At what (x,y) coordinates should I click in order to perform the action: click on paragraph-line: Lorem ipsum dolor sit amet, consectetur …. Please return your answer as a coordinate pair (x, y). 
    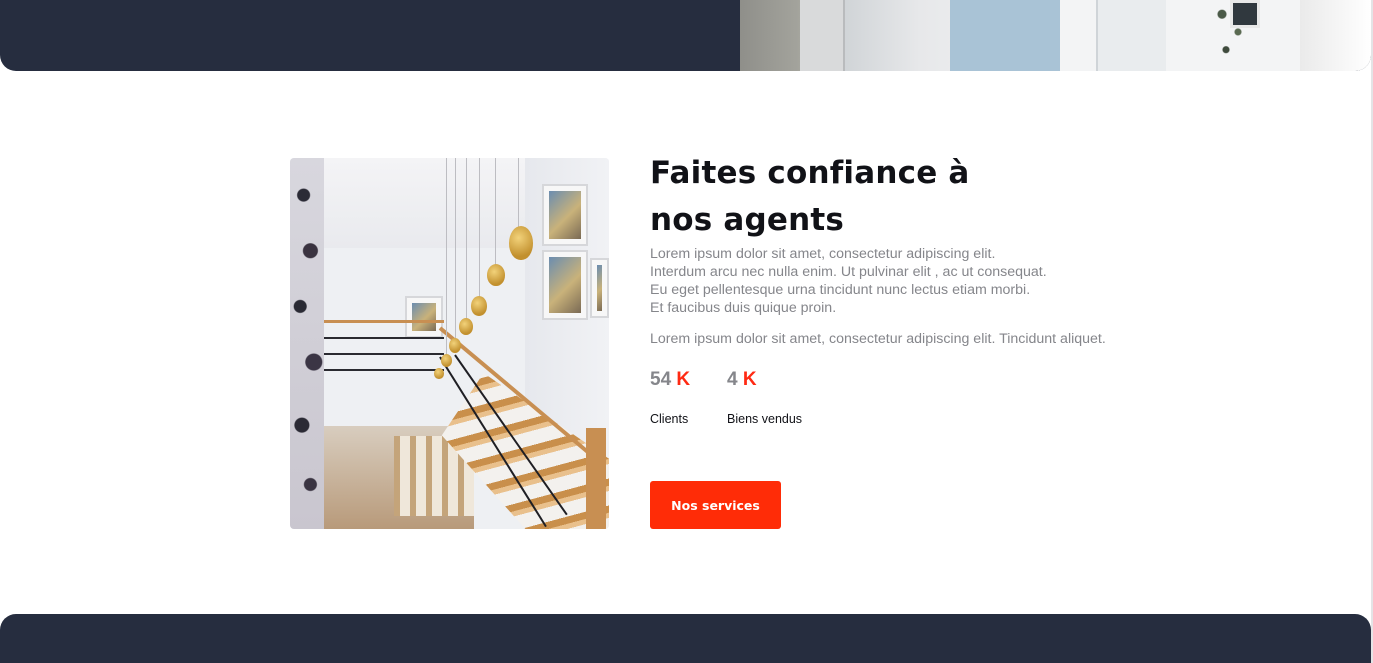
    Looking at the image, I should click on (823, 254).